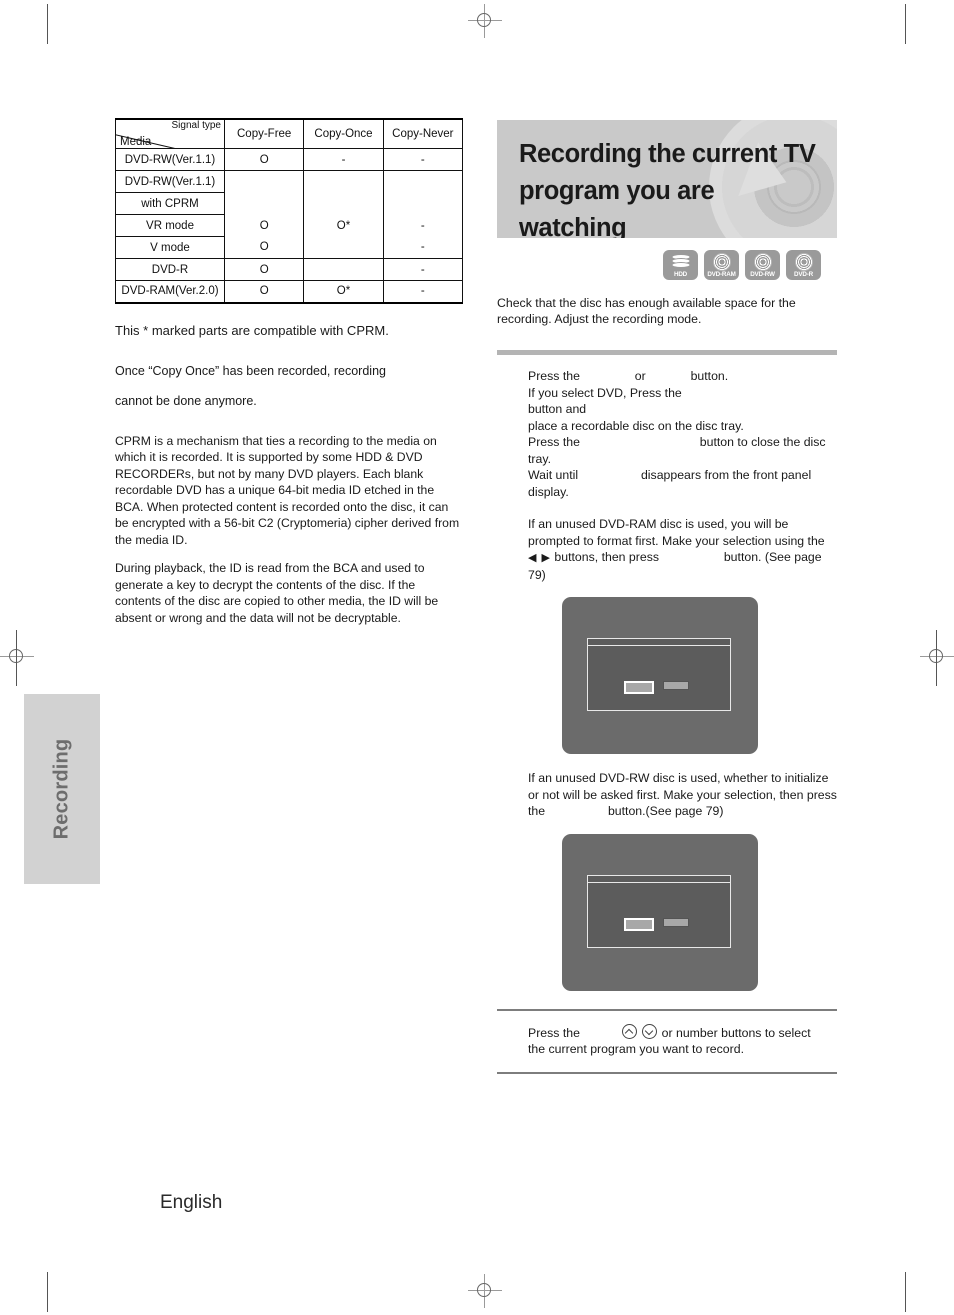  What do you see at coordinates (667, 352) in the screenshot?
I see `section-divider-top` at bounding box center [667, 352].